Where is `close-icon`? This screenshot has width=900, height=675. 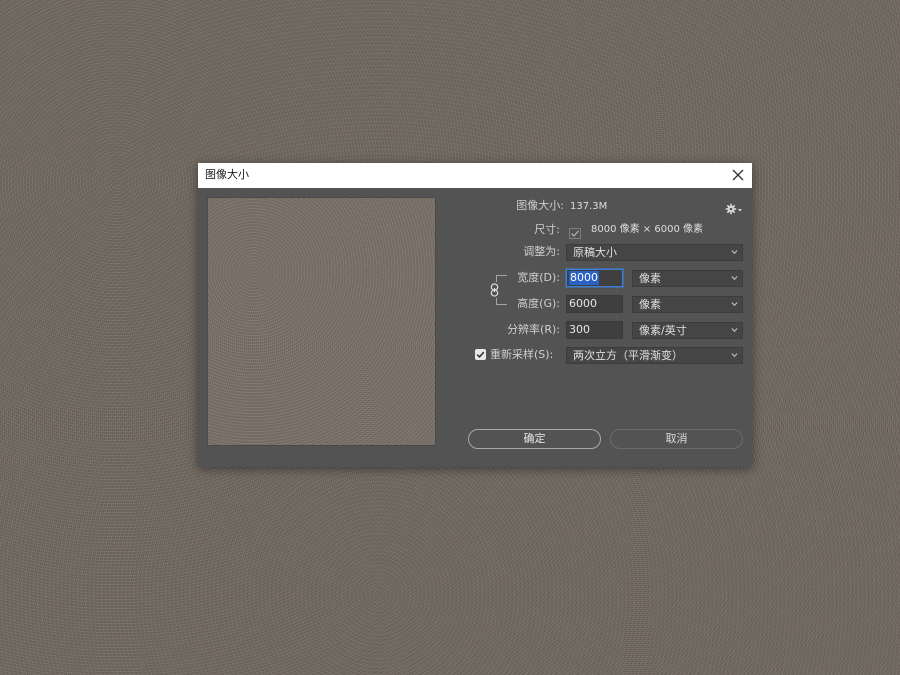 close-icon is located at coordinates (738, 175).